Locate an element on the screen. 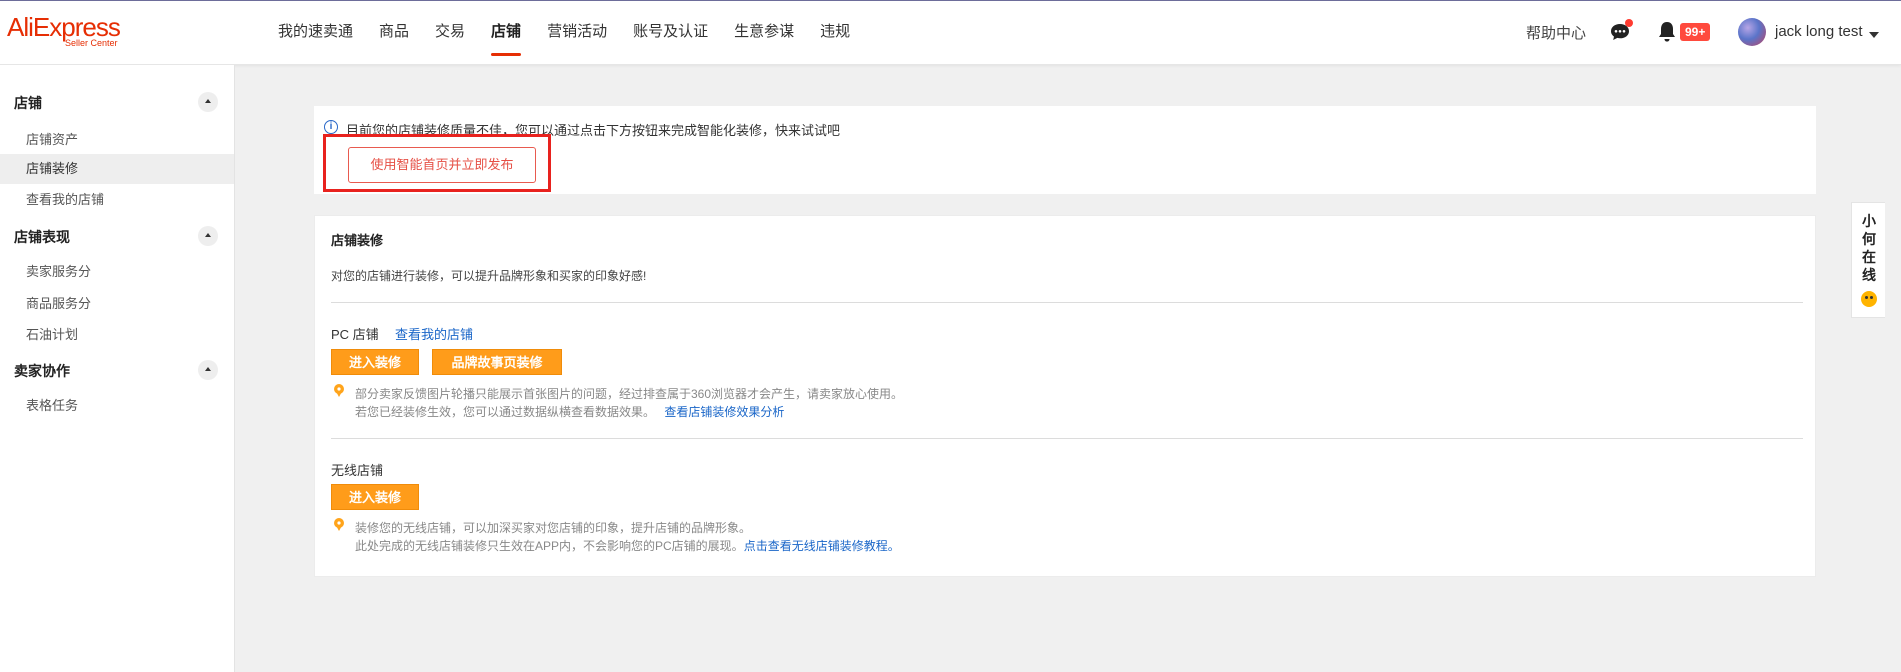  view-my-store-link: 查看我的店铺 is located at coordinates (434, 333).